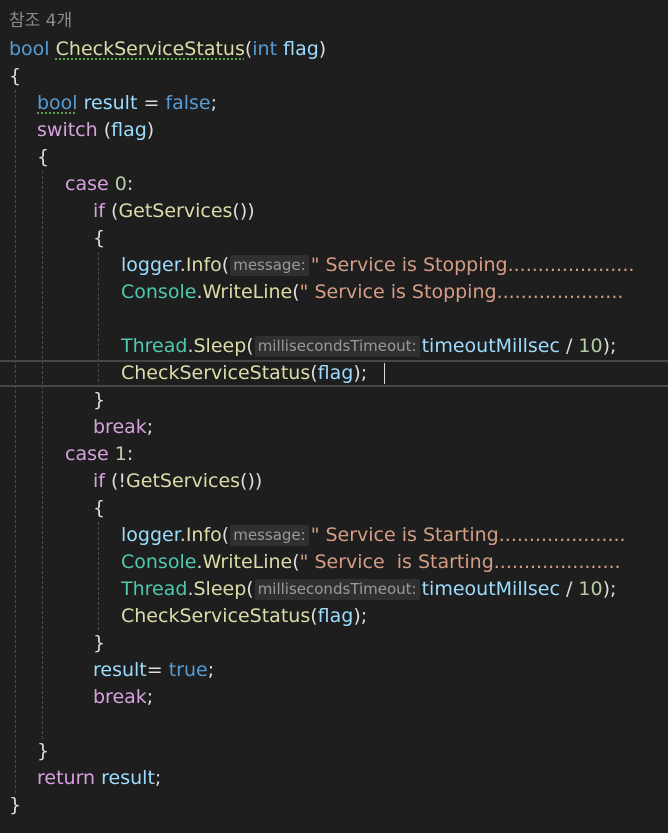  What do you see at coordinates (154, 346) in the screenshot?
I see `type-thread: Thread` at bounding box center [154, 346].